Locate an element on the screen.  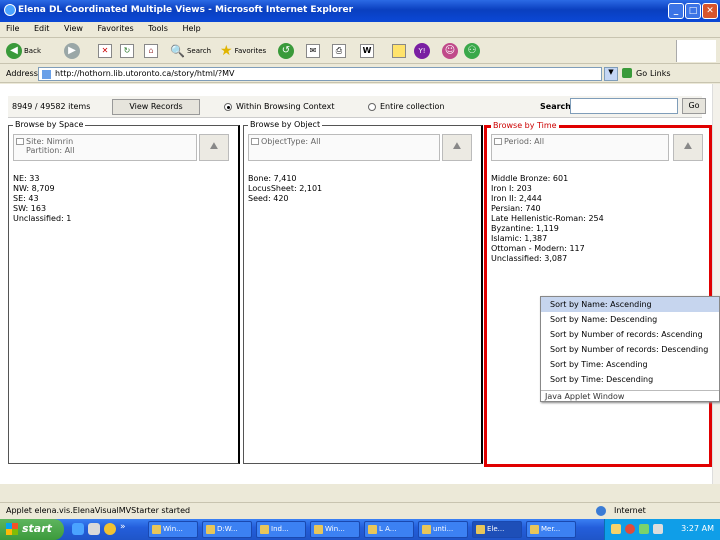
list-item: Byzantine: 1,119 is located at coordinates (547, 229).